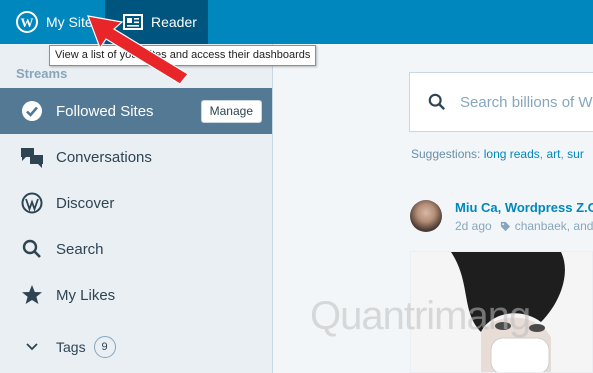 This screenshot has height=373, width=593. What do you see at coordinates (32, 157) in the screenshot?
I see `chat-bubbles-icon` at bounding box center [32, 157].